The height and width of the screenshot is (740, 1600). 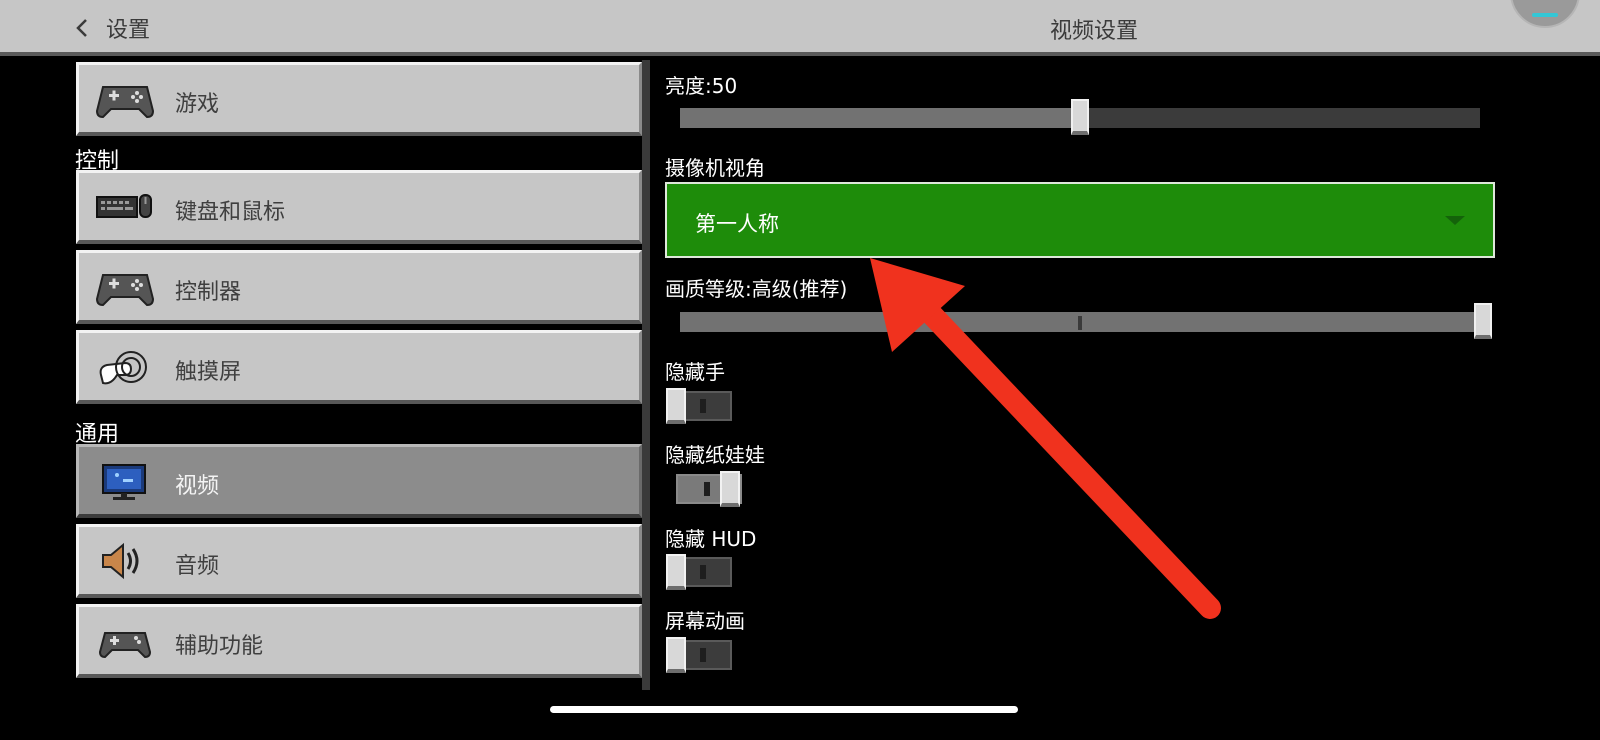 I want to click on brightness-slider-thumb, so click(x=1080, y=117).